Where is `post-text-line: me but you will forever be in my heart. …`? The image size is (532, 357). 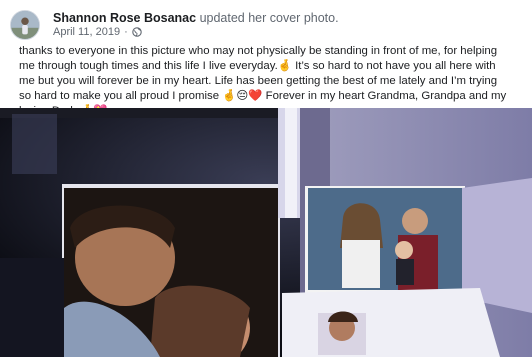
post-text-line: me but you will forever be in my heart. … is located at coordinates (258, 81).